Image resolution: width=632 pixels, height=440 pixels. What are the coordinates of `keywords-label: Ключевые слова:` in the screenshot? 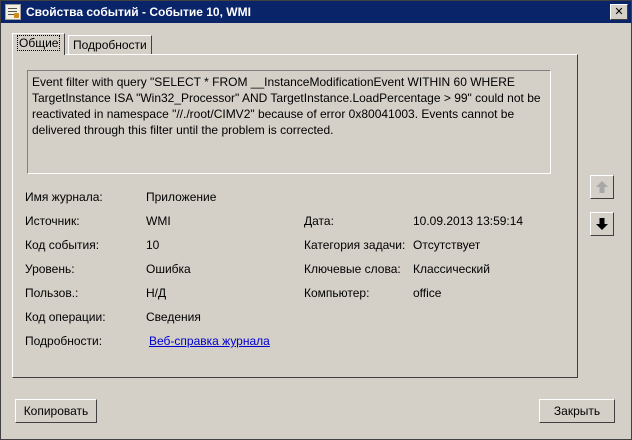 It's located at (352, 269).